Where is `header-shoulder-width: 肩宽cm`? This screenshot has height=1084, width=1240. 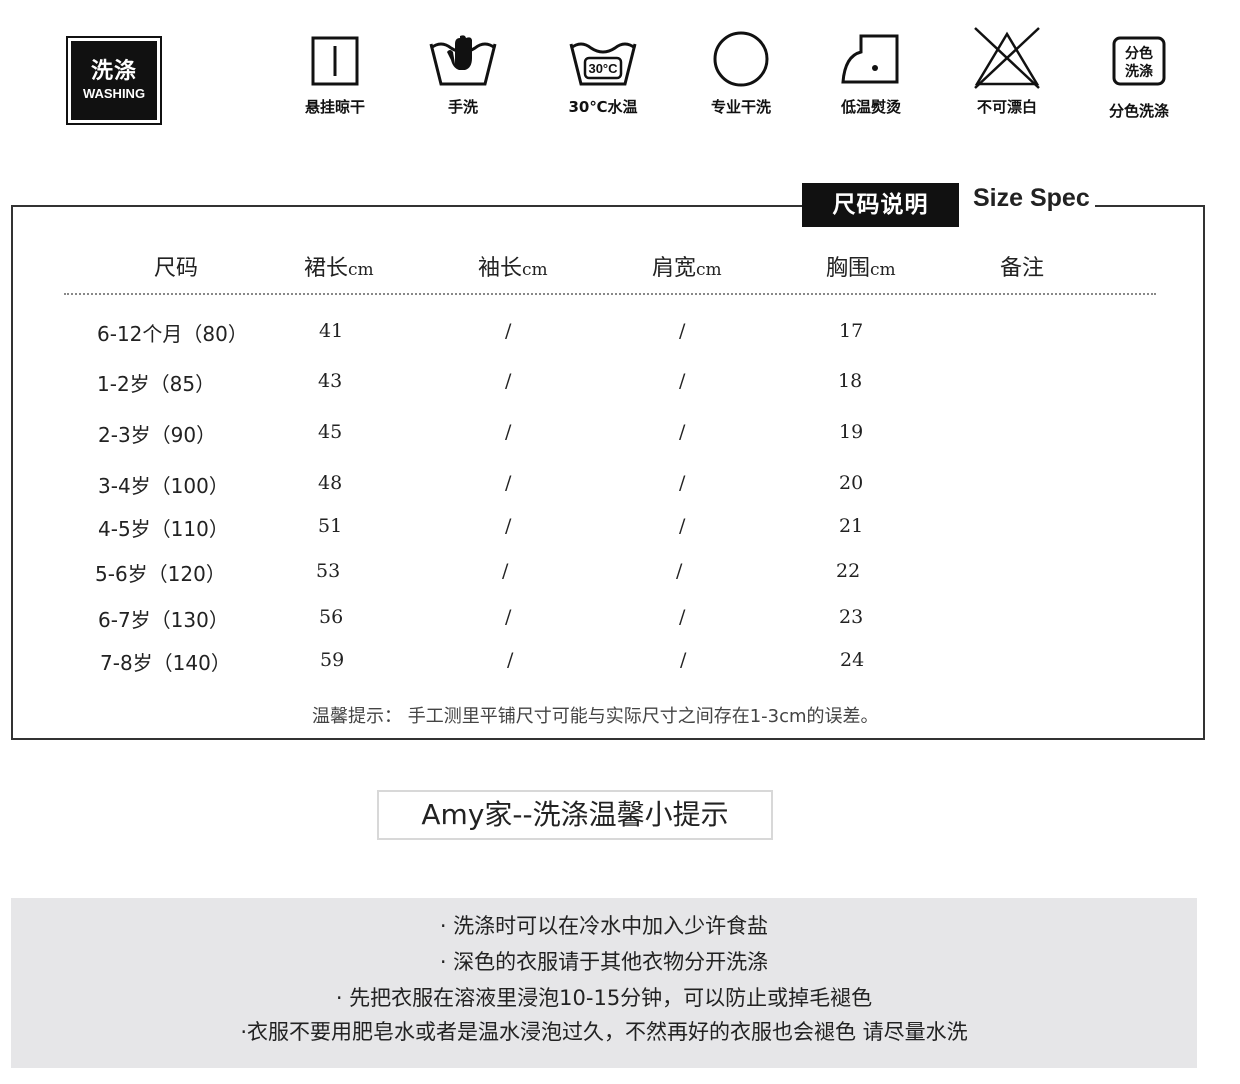
header-shoulder-width: 肩宽cm is located at coordinates (687, 266).